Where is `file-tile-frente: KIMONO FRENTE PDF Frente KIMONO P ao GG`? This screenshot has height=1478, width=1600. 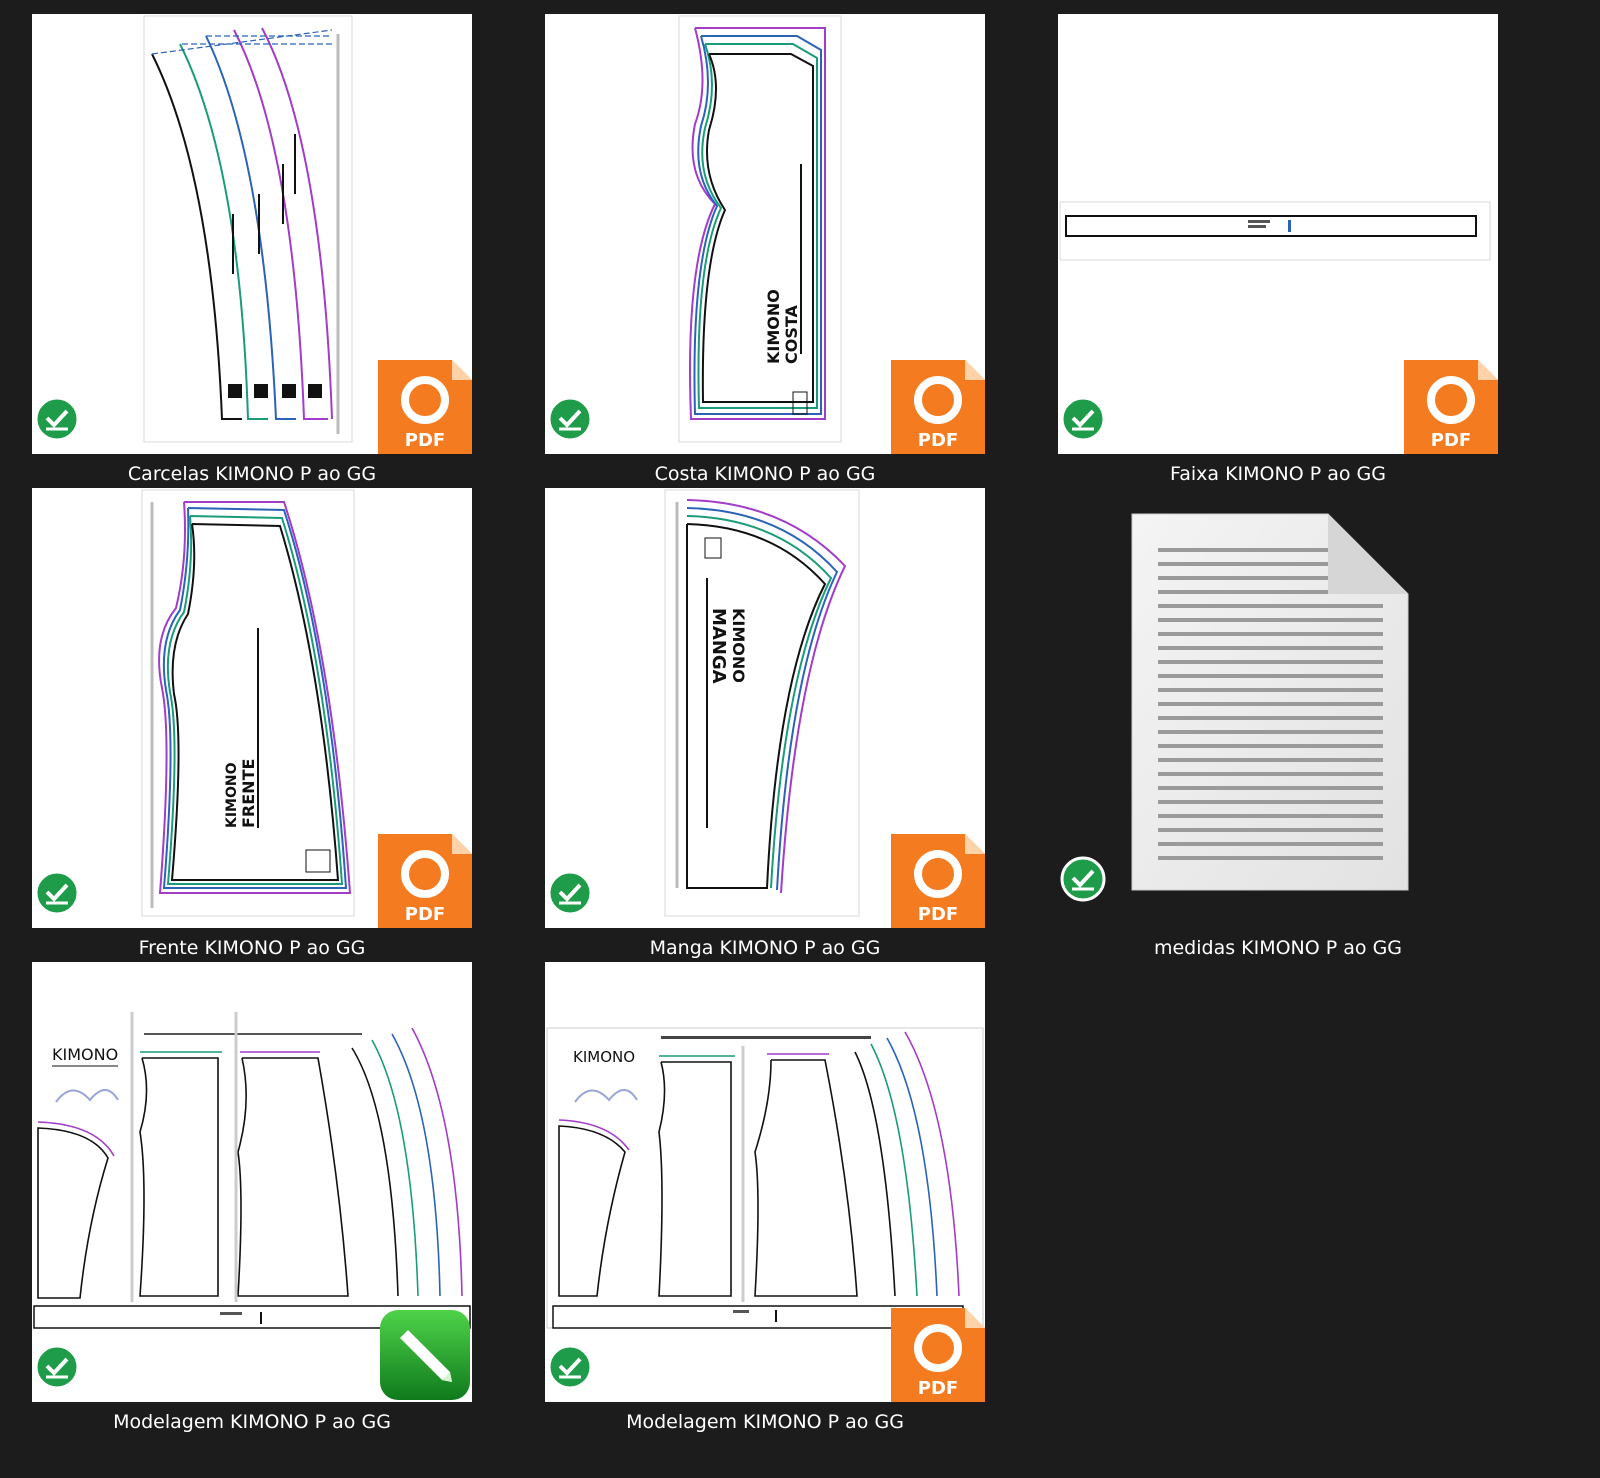 file-tile-frente: KIMONO FRENTE PDF Frente KIMONO P ao GG is located at coordinates (252, 723).